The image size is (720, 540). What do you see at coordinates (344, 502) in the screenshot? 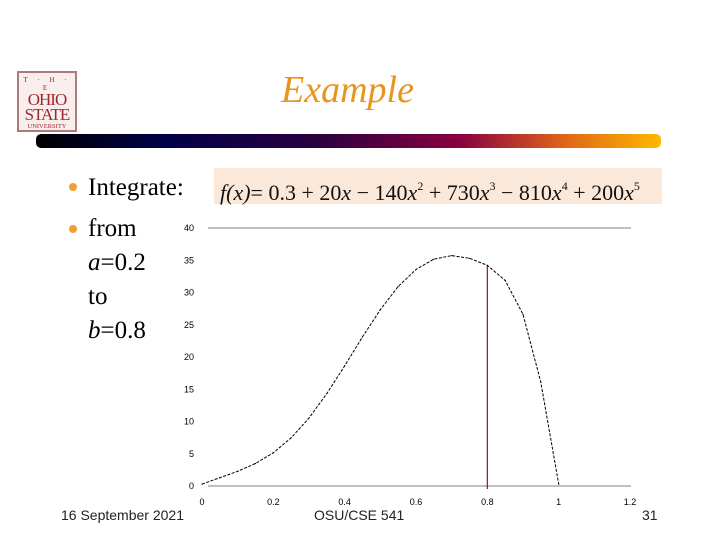
I see `x-tick-label: 0.4` at bounding box center [344, 502].